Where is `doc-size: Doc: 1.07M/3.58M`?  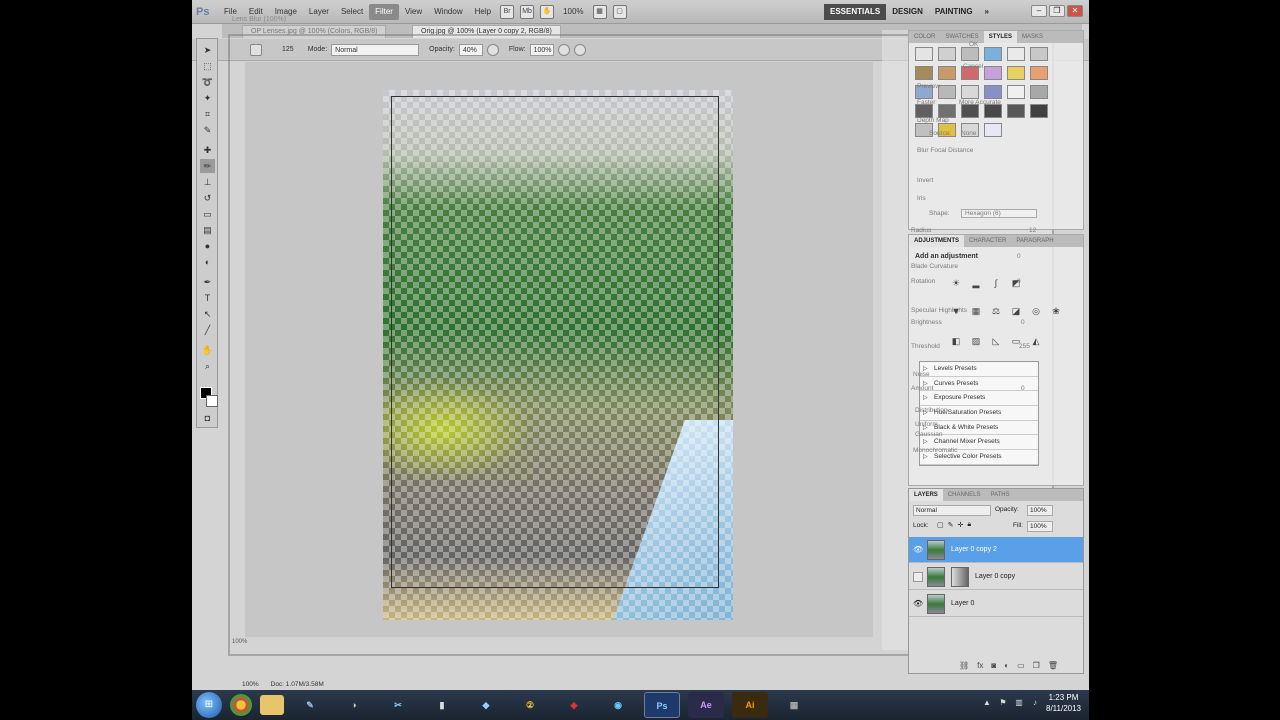 doc-size: Doc: 1.07M/3.58M is located at coordinates (297, 684).